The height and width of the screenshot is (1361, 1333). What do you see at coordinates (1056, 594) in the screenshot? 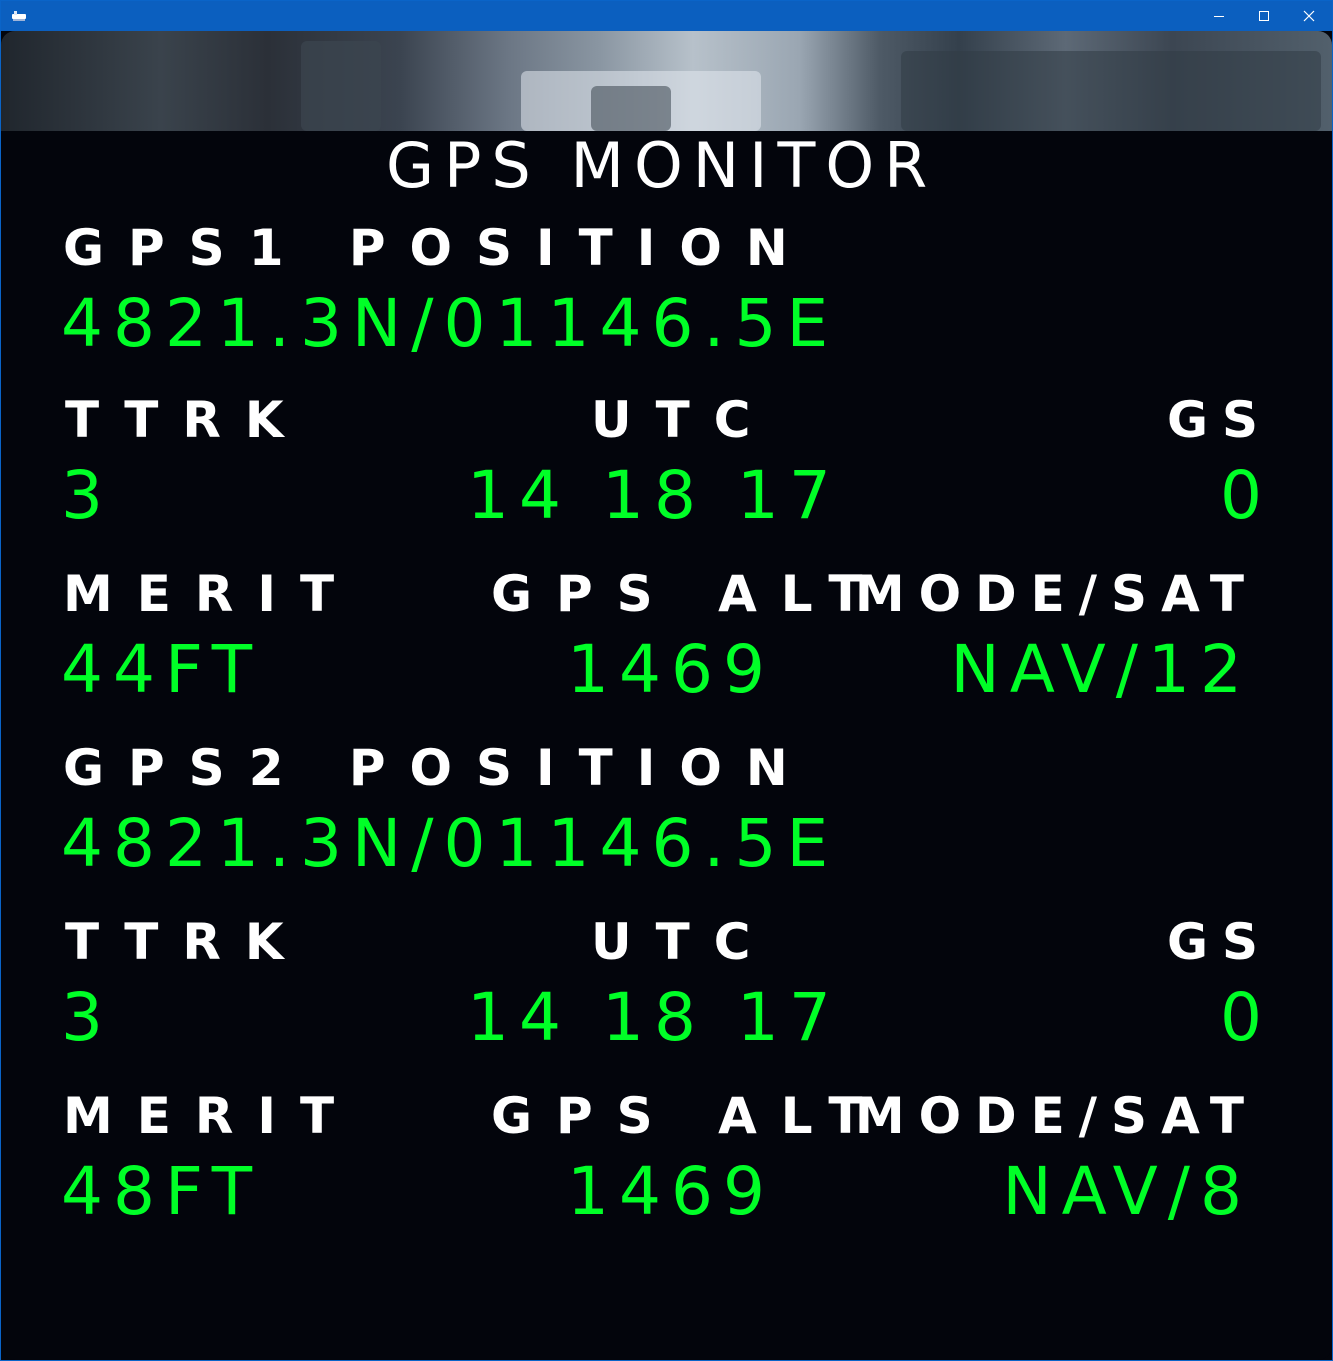
I see `gps1-mode-sat-label: MODE/SAT` at bounding box center [1056, 594].